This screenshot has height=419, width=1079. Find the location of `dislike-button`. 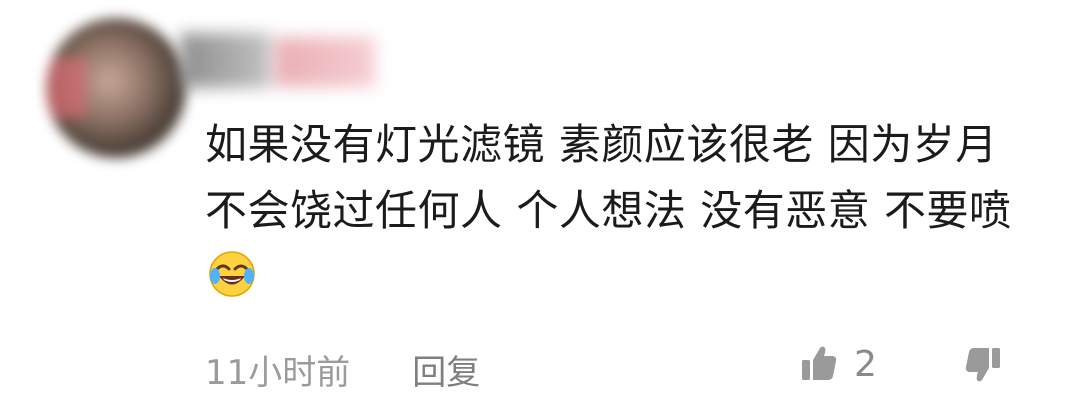

dislike-button is located at coordinates (982, 366).